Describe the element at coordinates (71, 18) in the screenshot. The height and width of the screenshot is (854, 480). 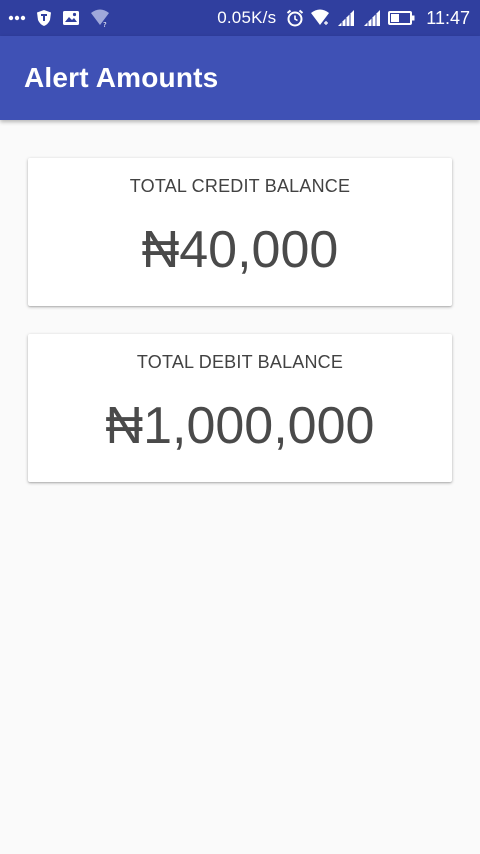
I see `image-icon` at that location.